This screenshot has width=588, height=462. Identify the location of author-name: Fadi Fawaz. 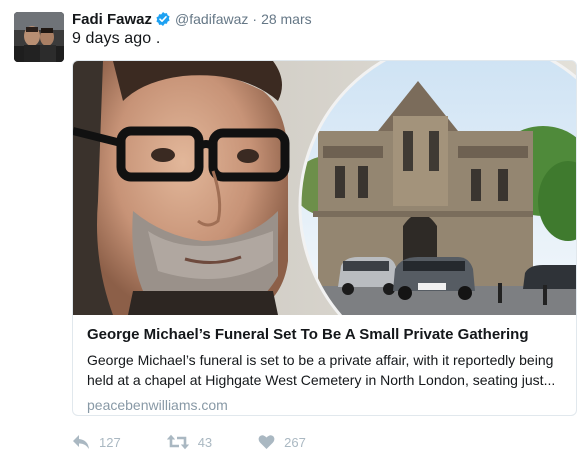
(112, 19).